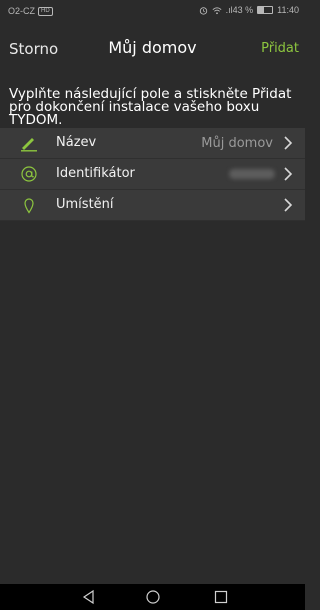 The width and height of the screenshot is (320, 610). Describe the element at coordinates (221, 597) in the screenshot. I see `recents-icon` at that location.